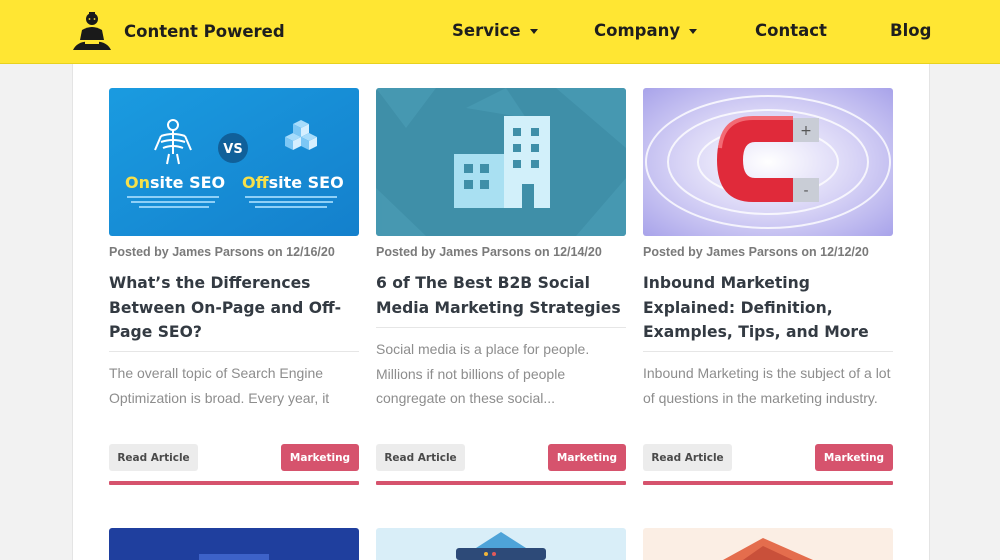 This screenshot has width=1000, height=560. I want to click on nav-label: Blog, so click(911, 30).